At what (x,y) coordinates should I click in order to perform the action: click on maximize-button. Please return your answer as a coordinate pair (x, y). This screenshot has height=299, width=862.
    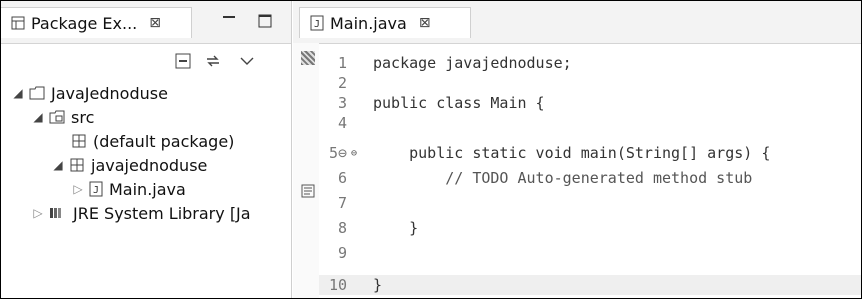
    Looking at the image, I should click on (265, 21).